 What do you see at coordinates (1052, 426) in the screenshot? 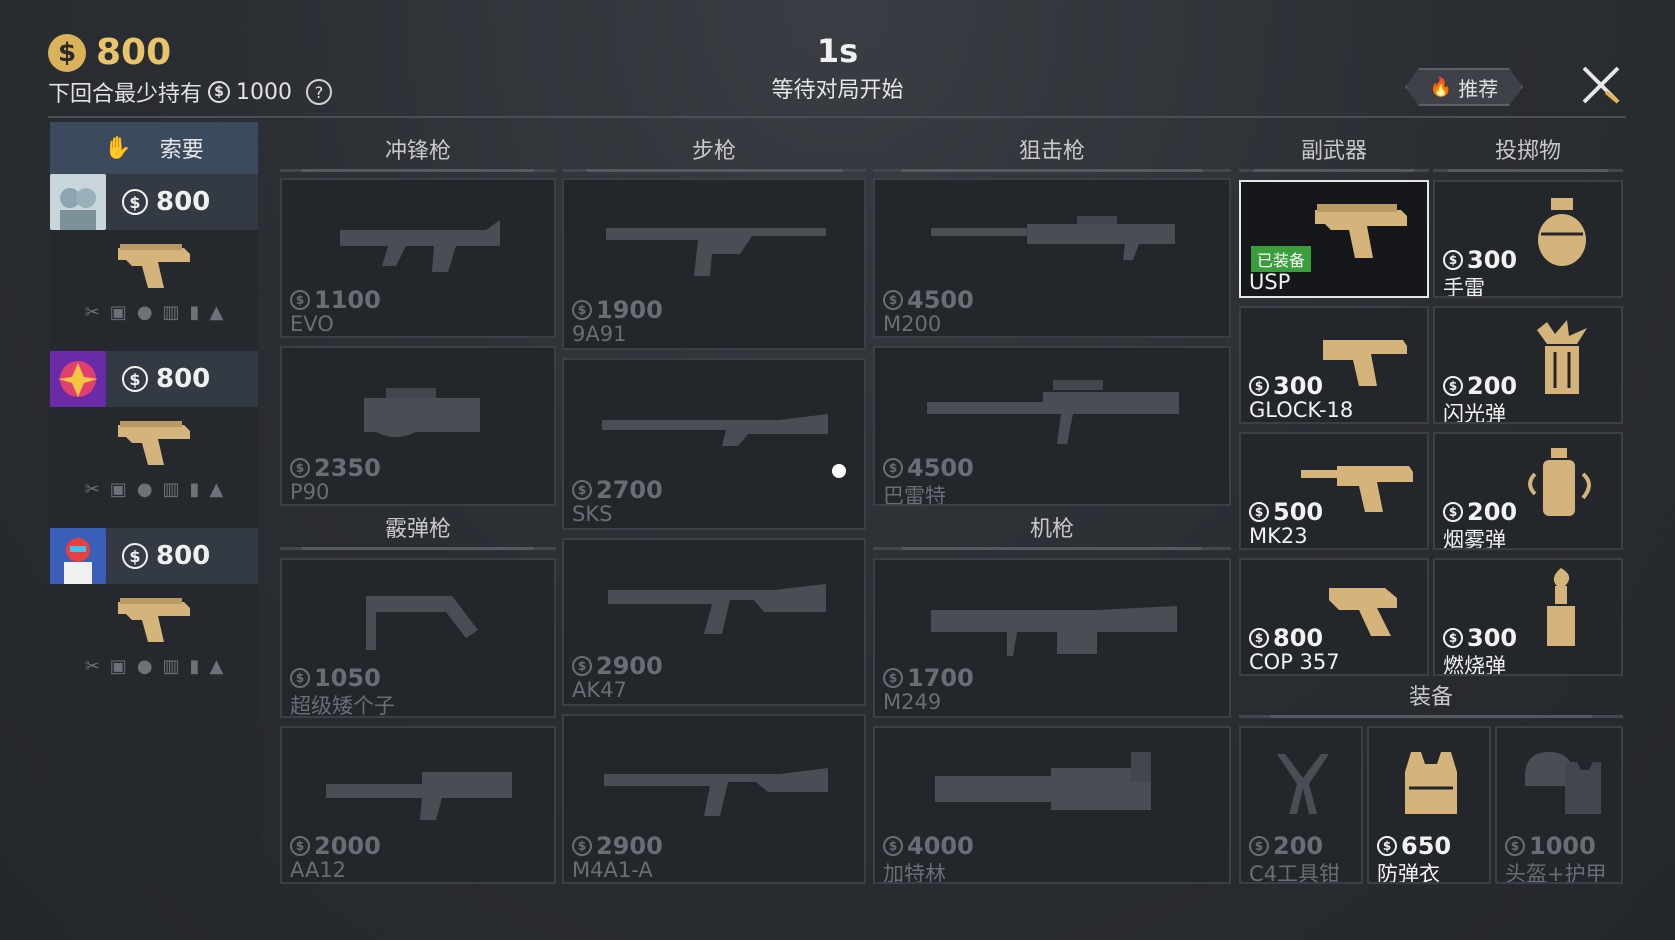
I see `item-barrett: $4500 巴雷特` at bounding box center [1052, 426].